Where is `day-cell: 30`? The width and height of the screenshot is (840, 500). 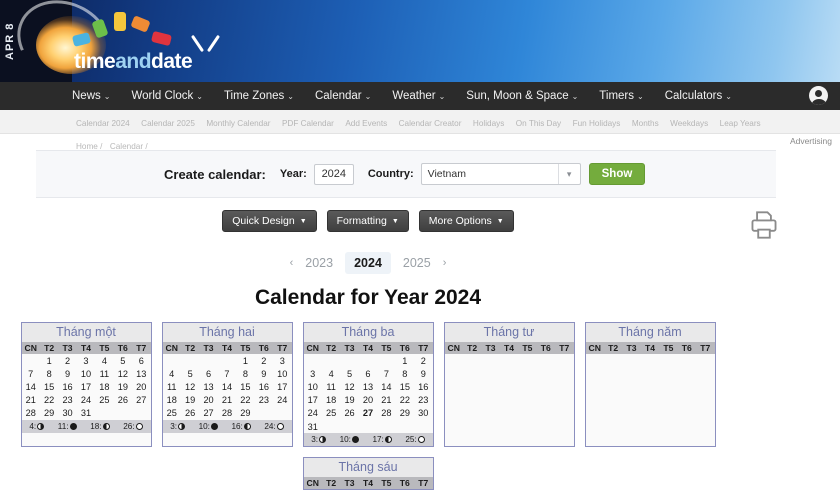
day-cell: 30 is located at coordinates (423, 413).